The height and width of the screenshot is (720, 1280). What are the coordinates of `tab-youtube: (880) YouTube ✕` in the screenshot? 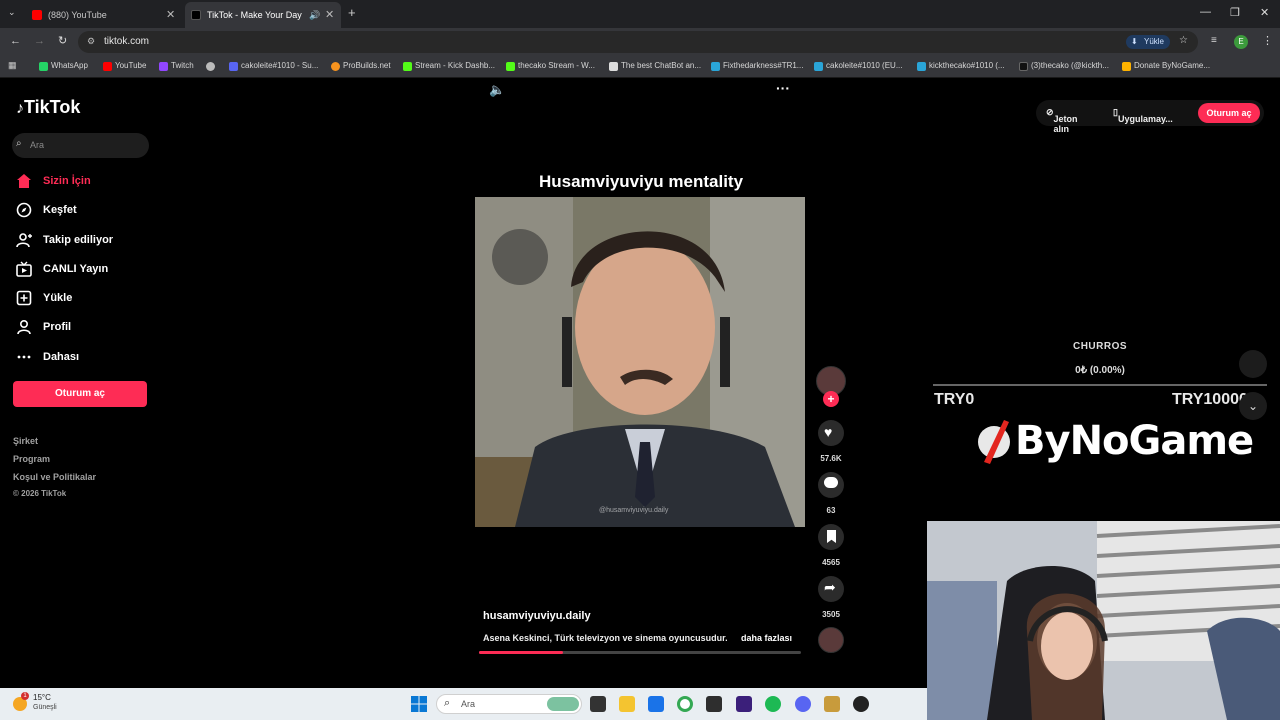 It's located at (103, 15).